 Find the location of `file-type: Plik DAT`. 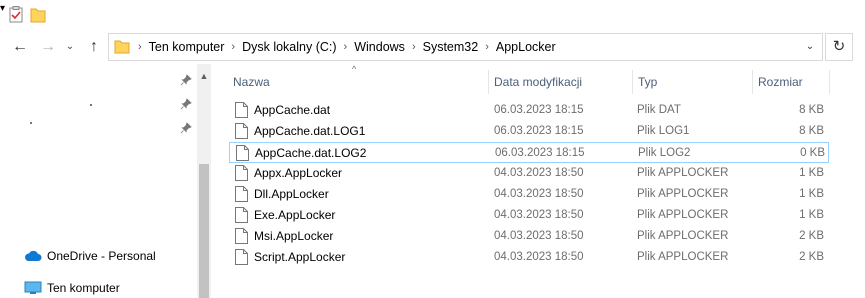

file-type: Plik DAT is located at coordinates (659, 110).